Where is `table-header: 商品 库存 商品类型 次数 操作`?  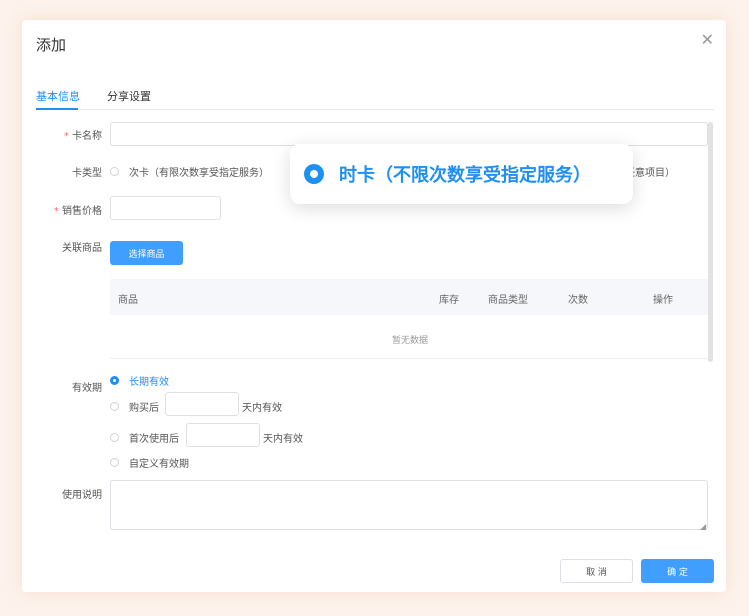 table-header: 商品 库存 商品类型 次数 操作 is located at coordinates (410, 297).